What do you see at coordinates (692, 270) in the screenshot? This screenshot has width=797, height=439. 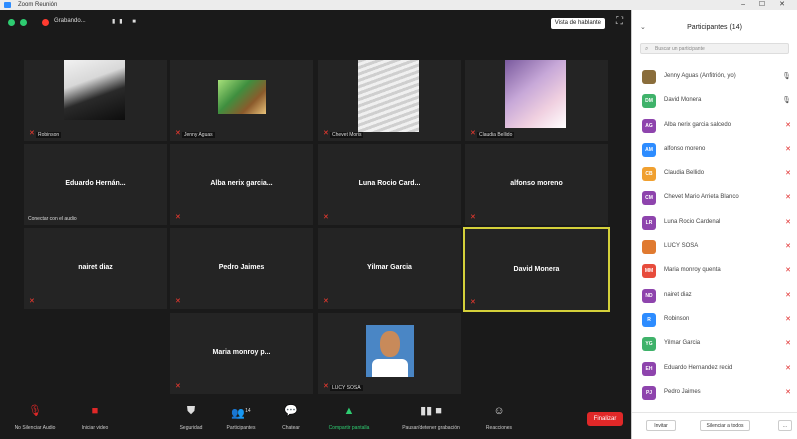 I see `participant-name: Maria monroy quenta` at bounding box center [692, 270].